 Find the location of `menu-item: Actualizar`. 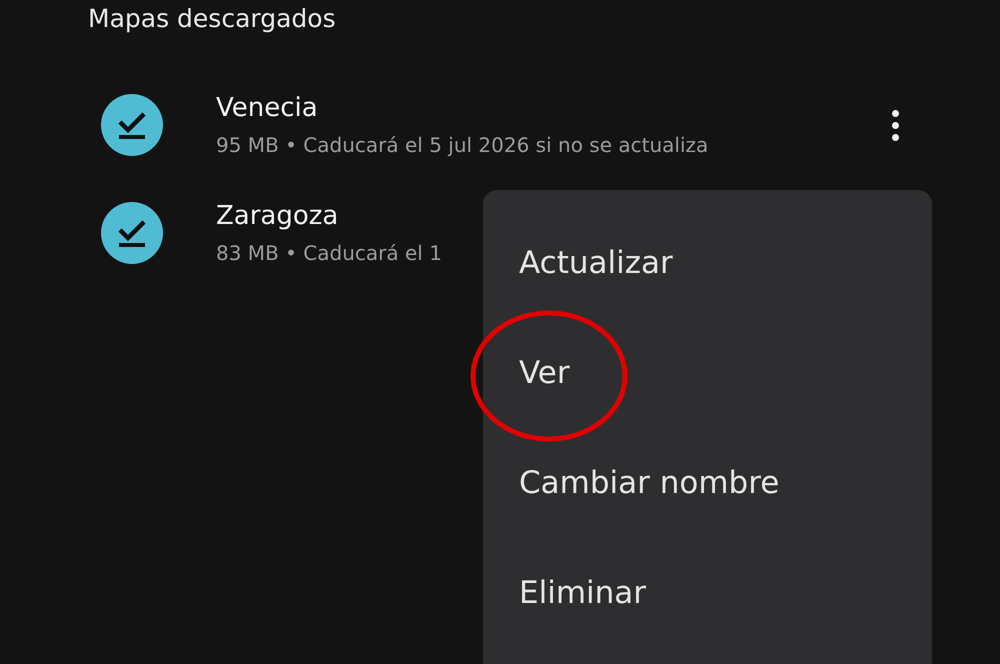

menu-item: Actualizar is located at coordinates (596, 263).